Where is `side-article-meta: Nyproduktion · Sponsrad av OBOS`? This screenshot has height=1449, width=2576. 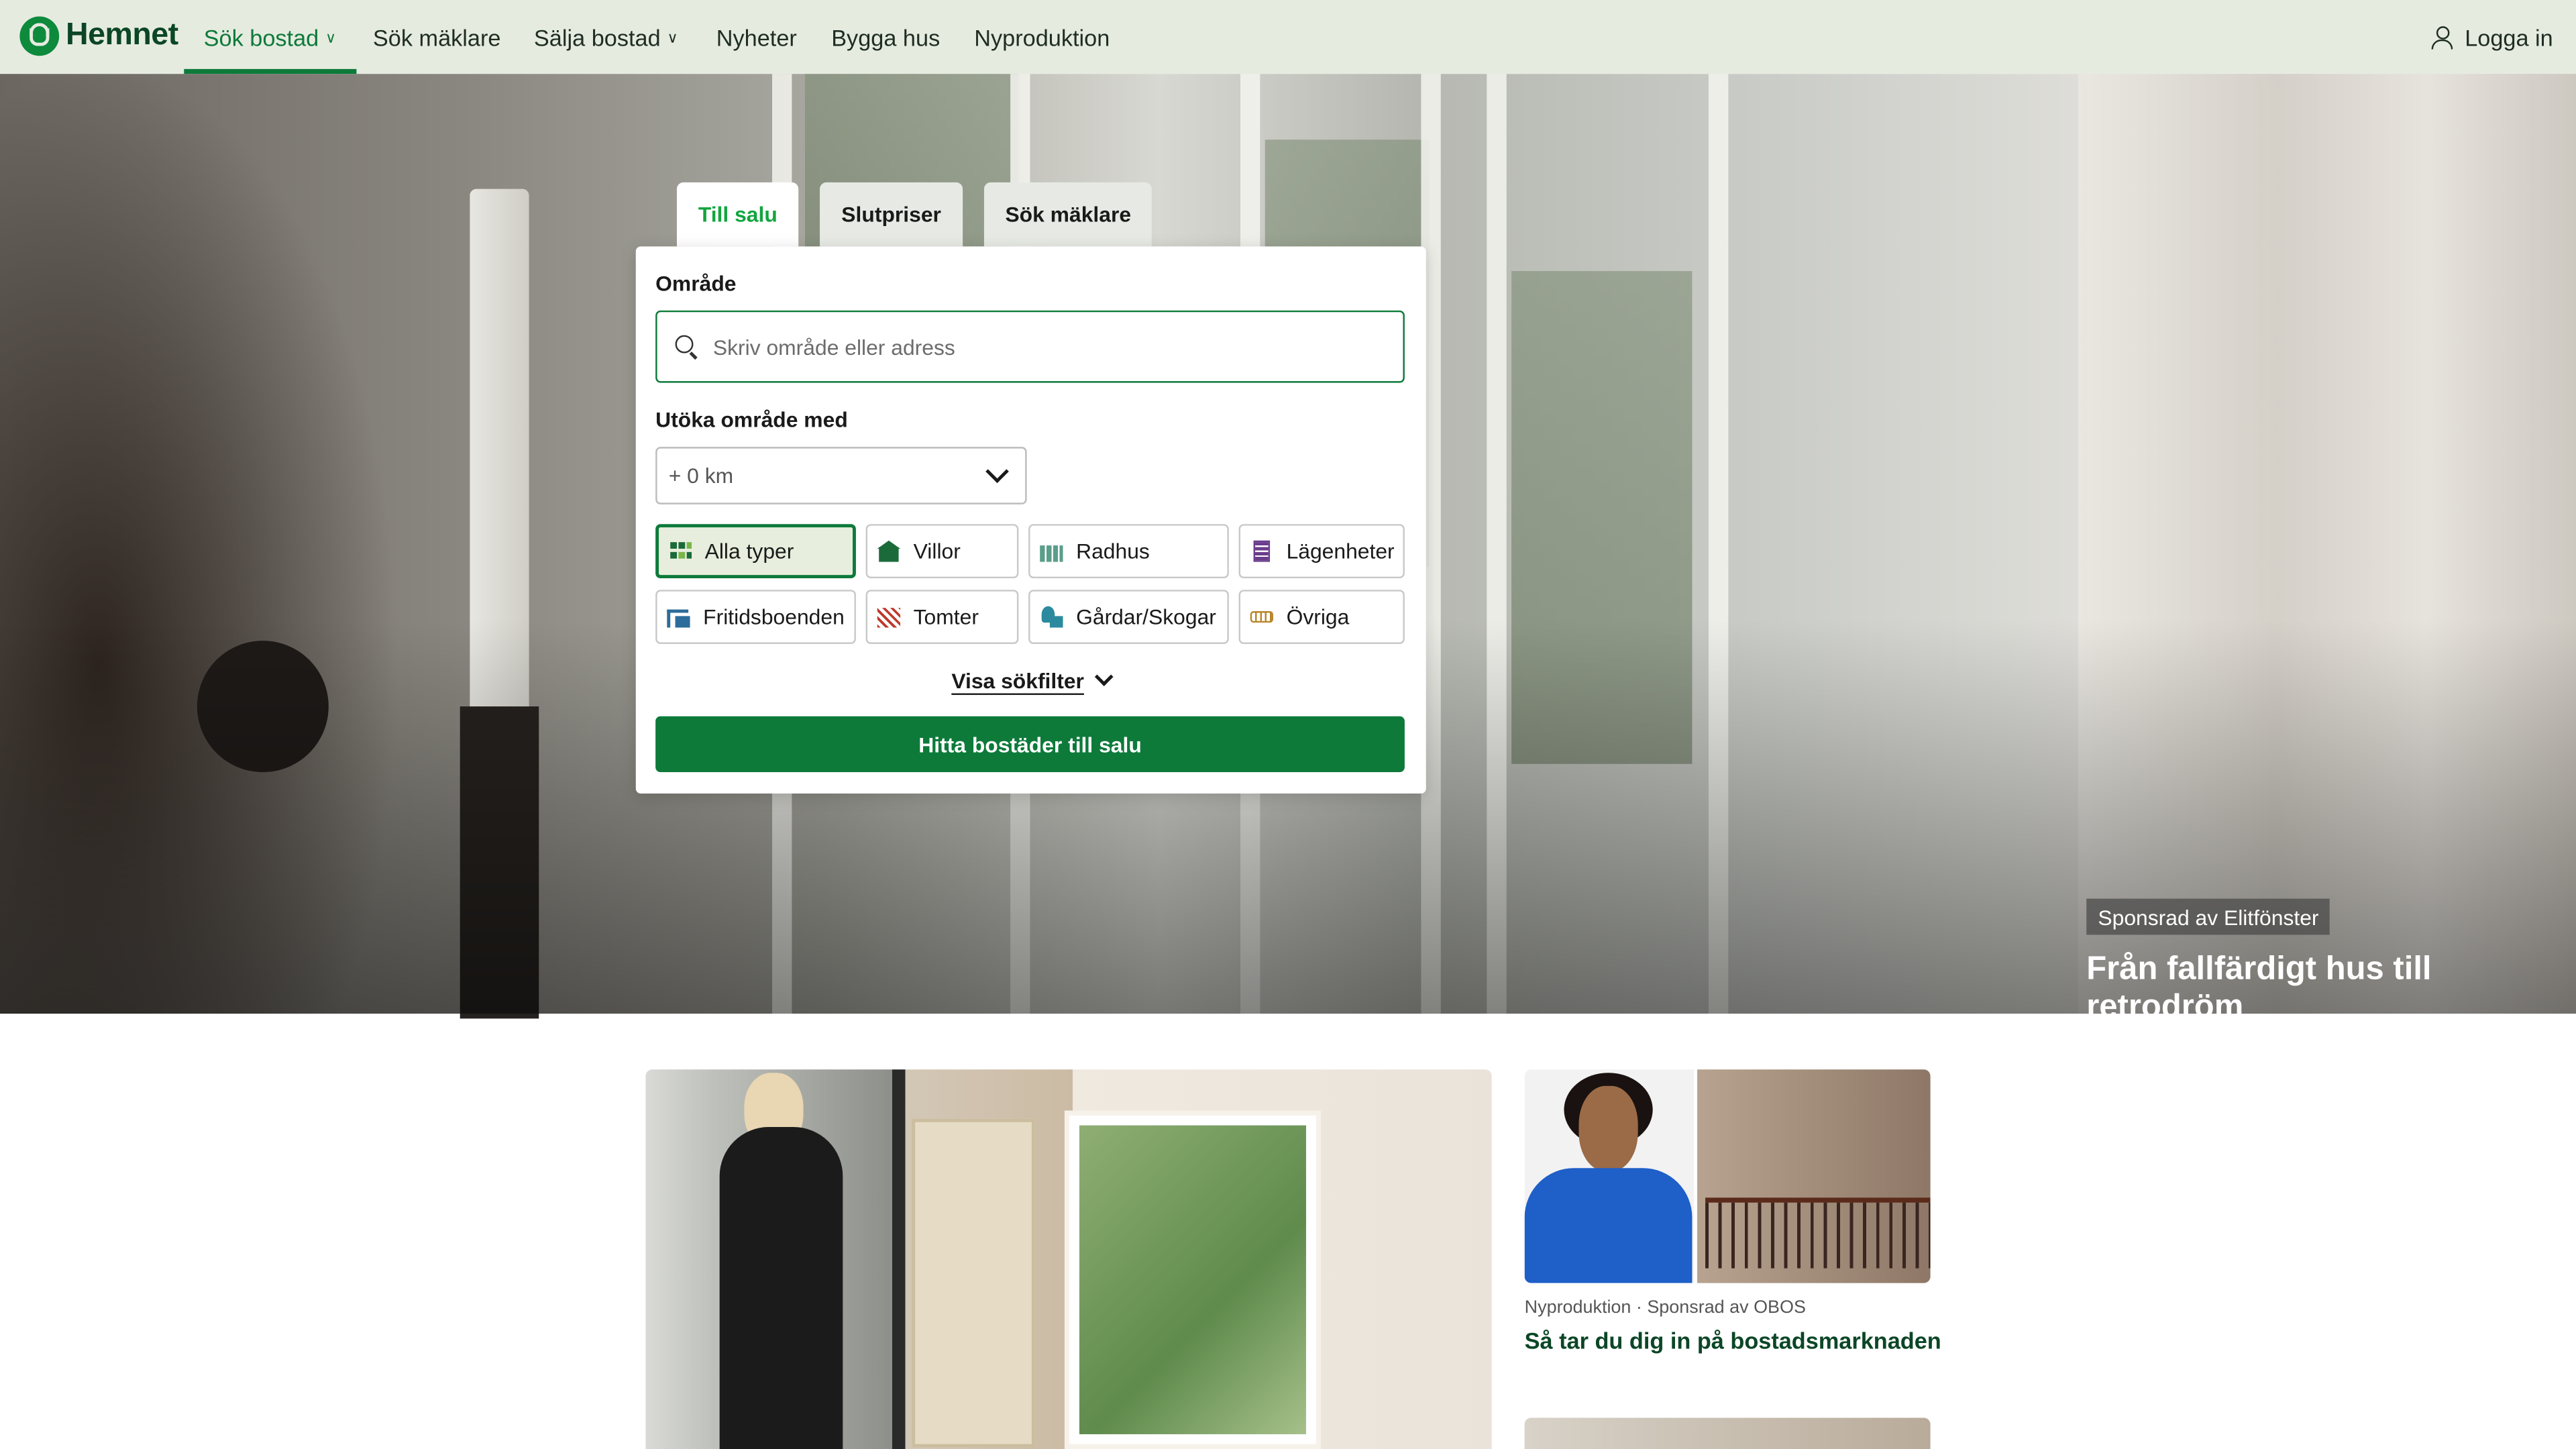
side-article-meta: Nyproduktion · Sponsrad av OBOS is located at coordinates (1665, 1307).